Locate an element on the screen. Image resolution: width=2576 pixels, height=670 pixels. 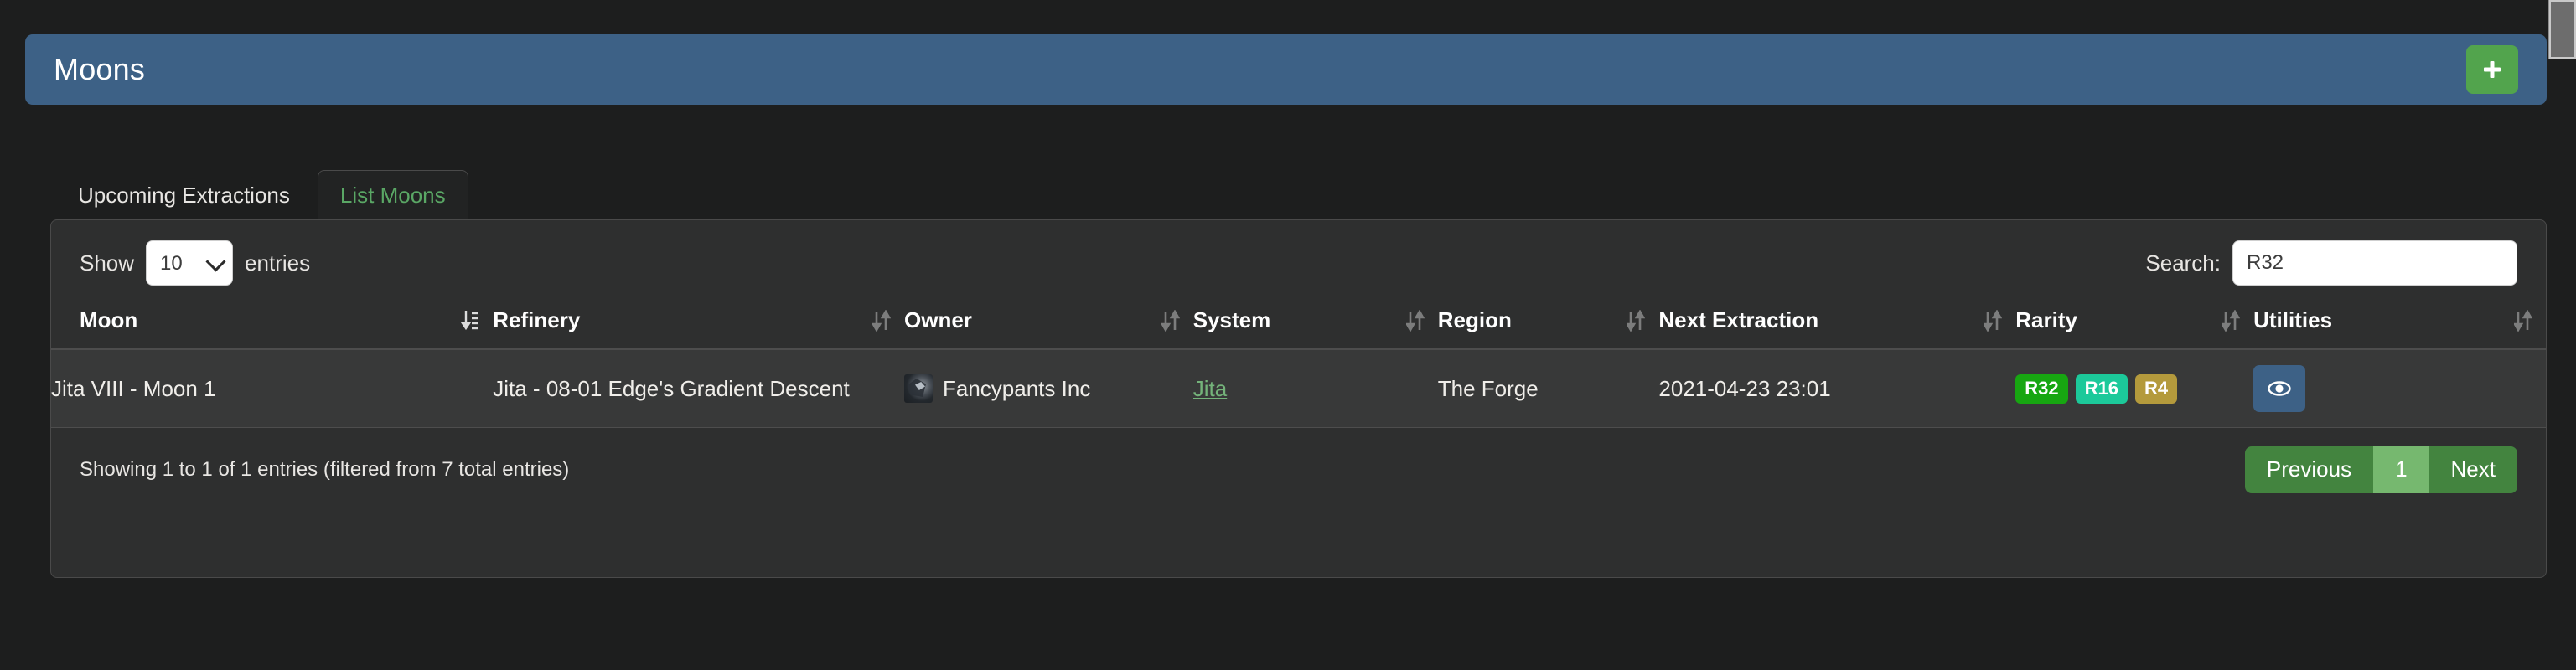
entries-select-wrapper: 10 is located at coordinates (189, 263).